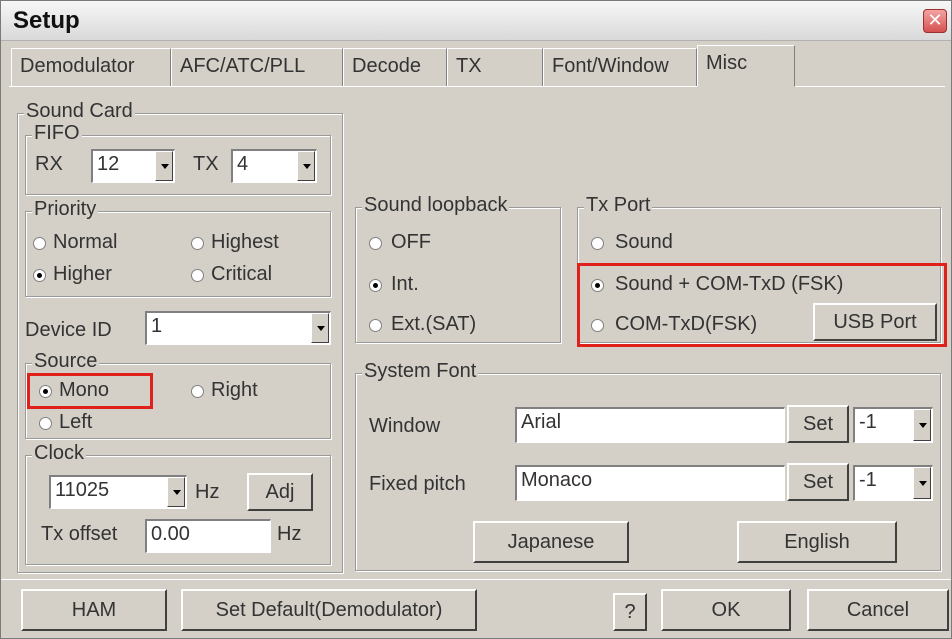 The height and width of the screenshot is (639, 952). I want to click on close-icon: ✕, so click(935, 21).